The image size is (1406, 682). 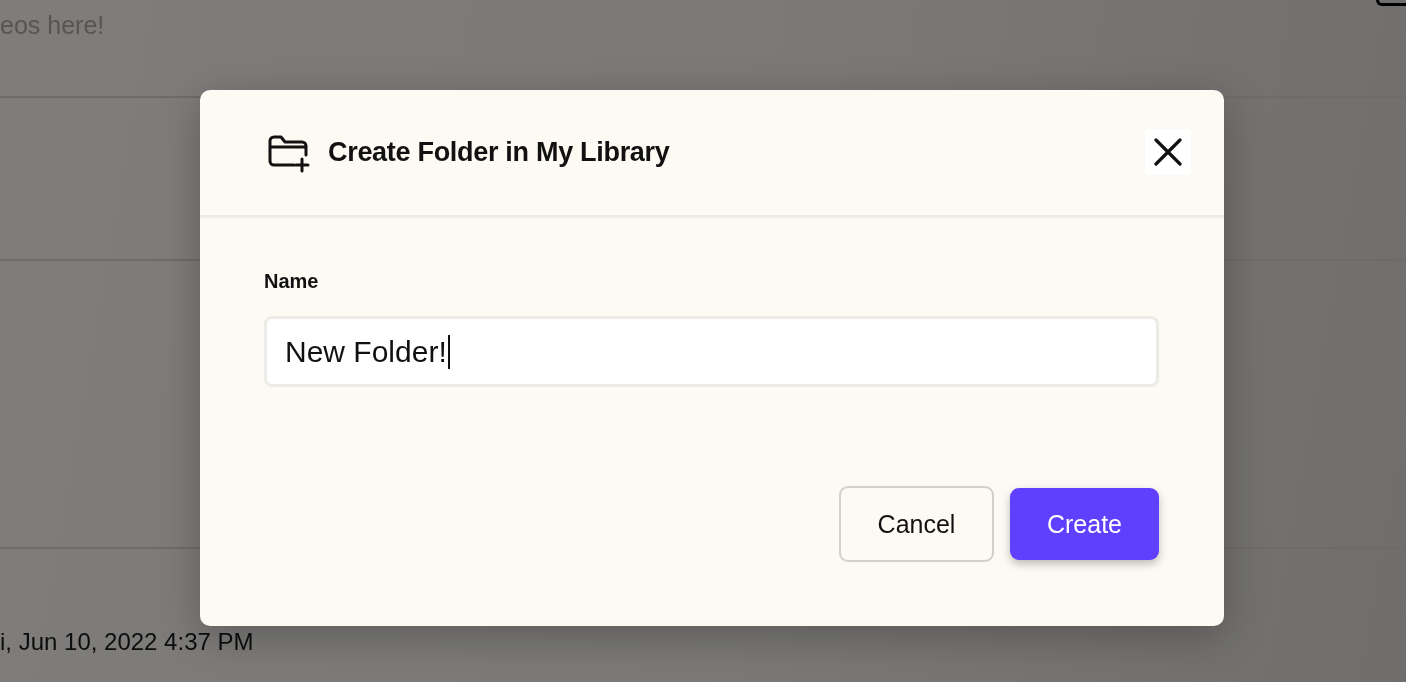 What do you see at coordinates (916, 524) in the screenshot?
I see `cancel-button: Cancel` at bounding box center [916, 524].